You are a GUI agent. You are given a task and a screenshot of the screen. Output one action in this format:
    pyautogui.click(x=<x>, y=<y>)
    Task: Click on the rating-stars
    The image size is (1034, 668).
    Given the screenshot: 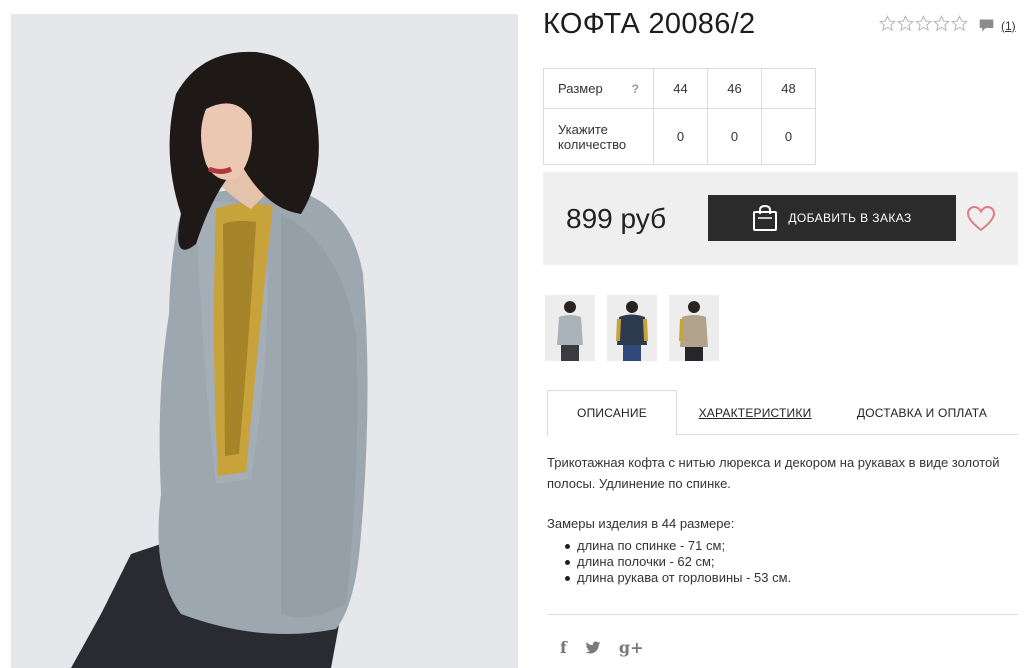 What is the action you would take?
    pyautogui.click(x=923, y=23)
    